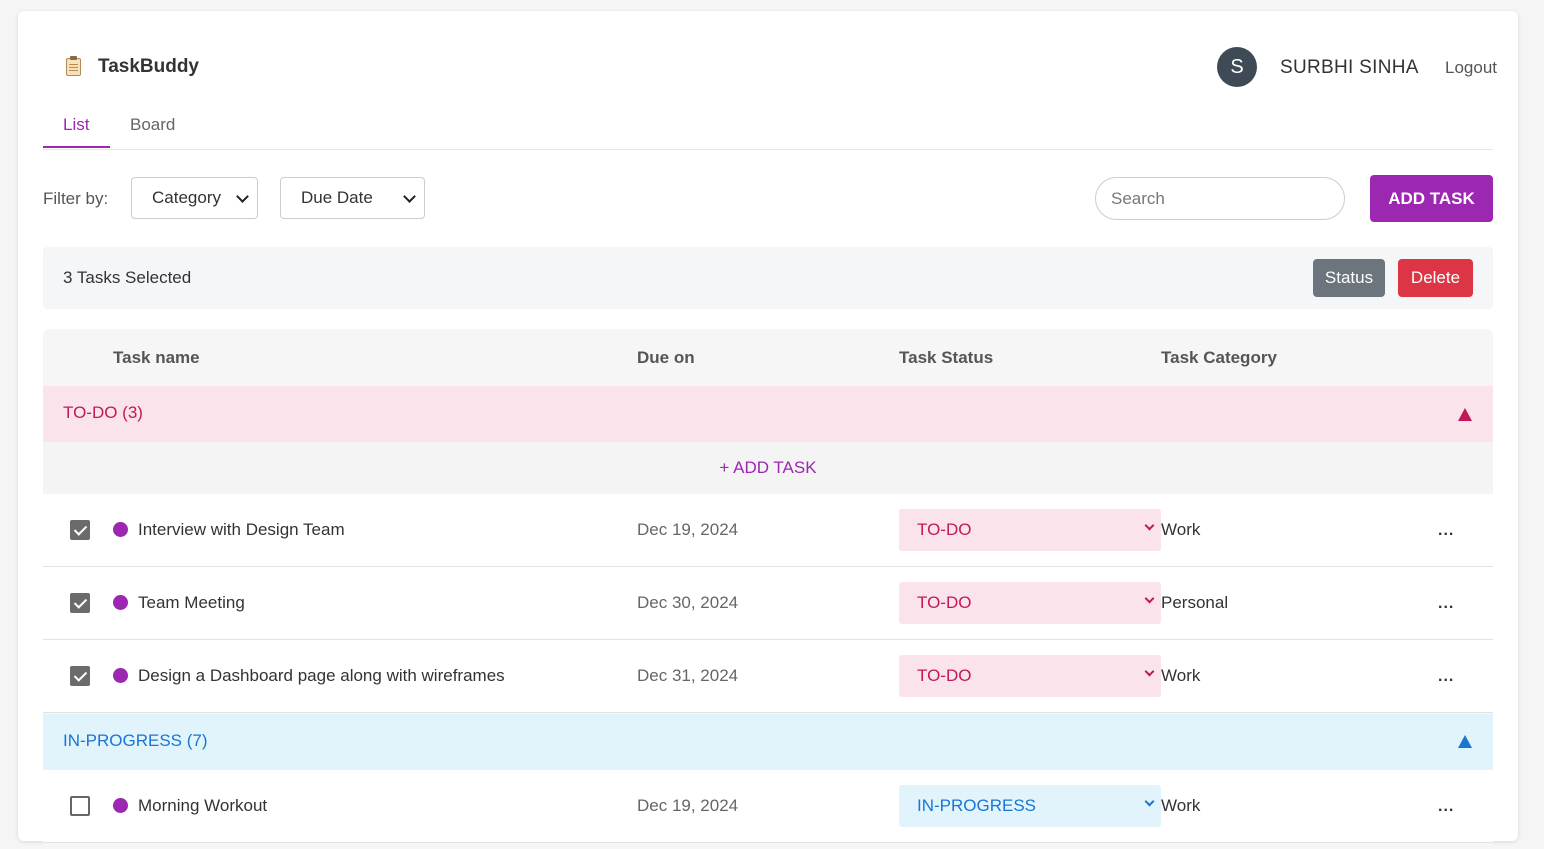  I want to click on tab-board: Board, so click(152, 125).